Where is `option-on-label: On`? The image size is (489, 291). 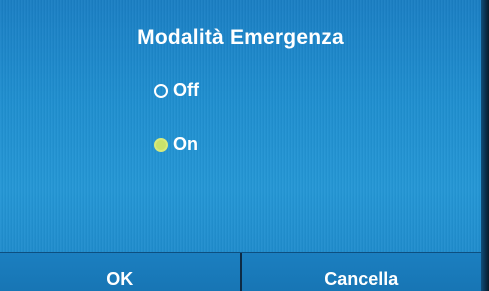
option-on-label: On is located at coordinates (185, 144).